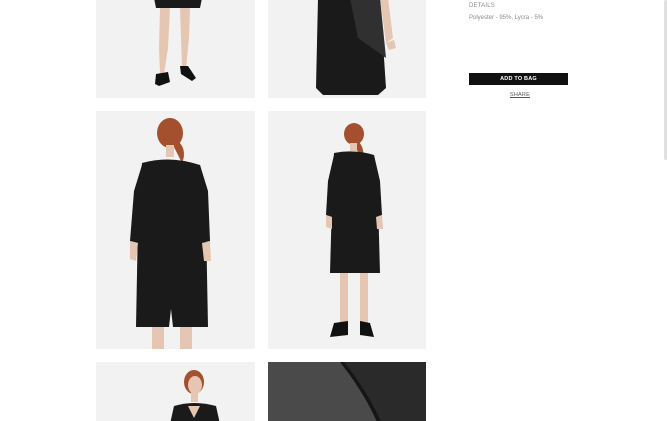  What do you see at coordinates (520, 95) in the screenshot?
I see `share-link: SHARE` at bounding box center [520, 95].